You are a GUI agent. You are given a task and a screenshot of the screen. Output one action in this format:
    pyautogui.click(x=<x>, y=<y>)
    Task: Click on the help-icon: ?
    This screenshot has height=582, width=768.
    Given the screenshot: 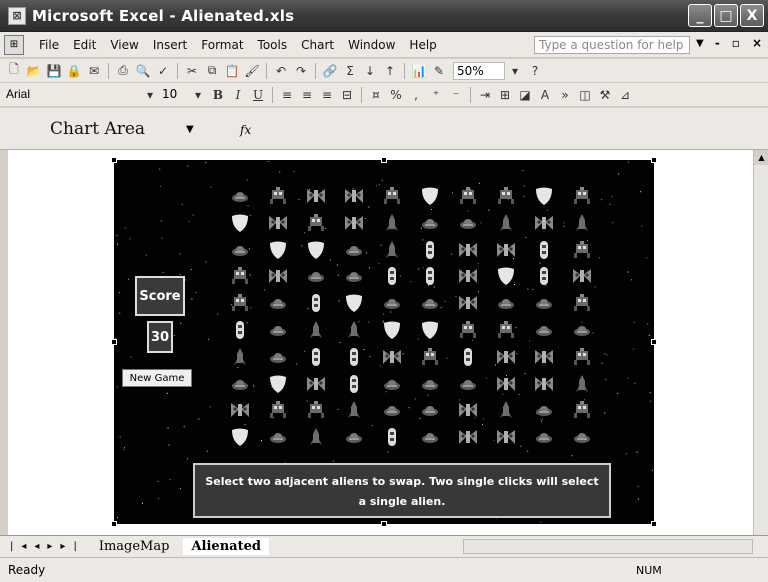 What is the action you would take?
    pyautogui.click(x=535, y=71)
    